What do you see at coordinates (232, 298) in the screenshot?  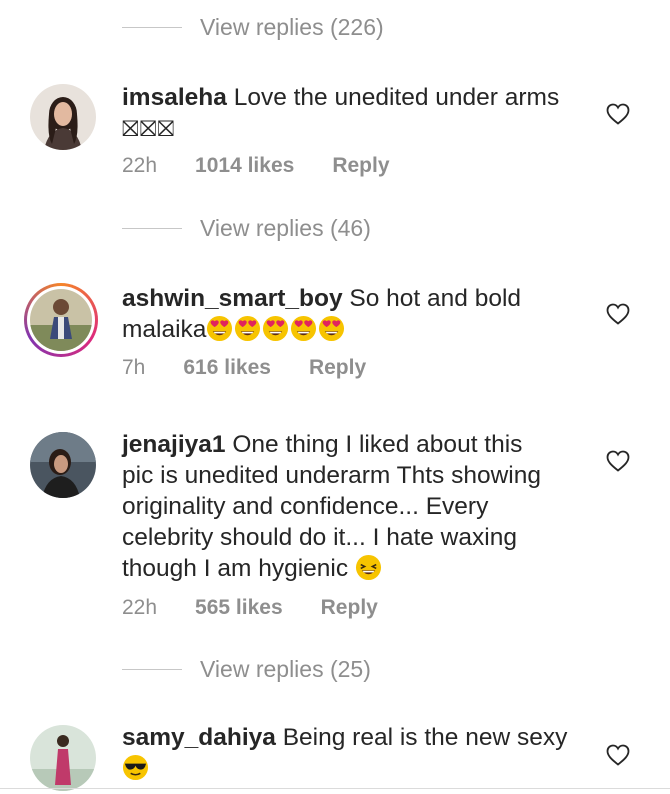 I see `comment-username: ashwin_smart_boy` at bounding box center [232, 298].